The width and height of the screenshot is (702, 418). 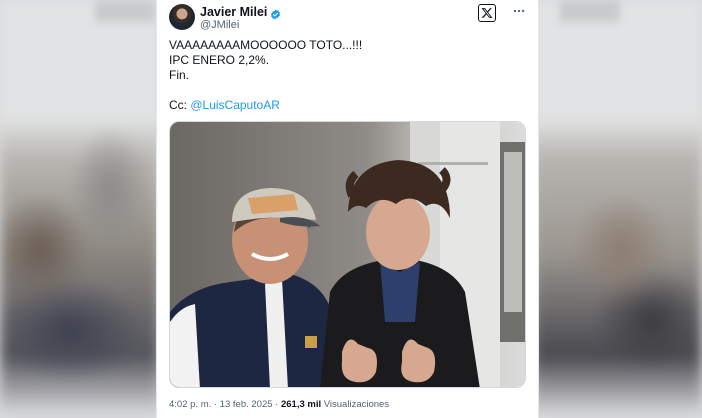 What do you see at coordinates (219, 60) in the screenshot?
I see `tweet-text-line: IPC ENERO 2,2%.` at bounding box center [219, 60].